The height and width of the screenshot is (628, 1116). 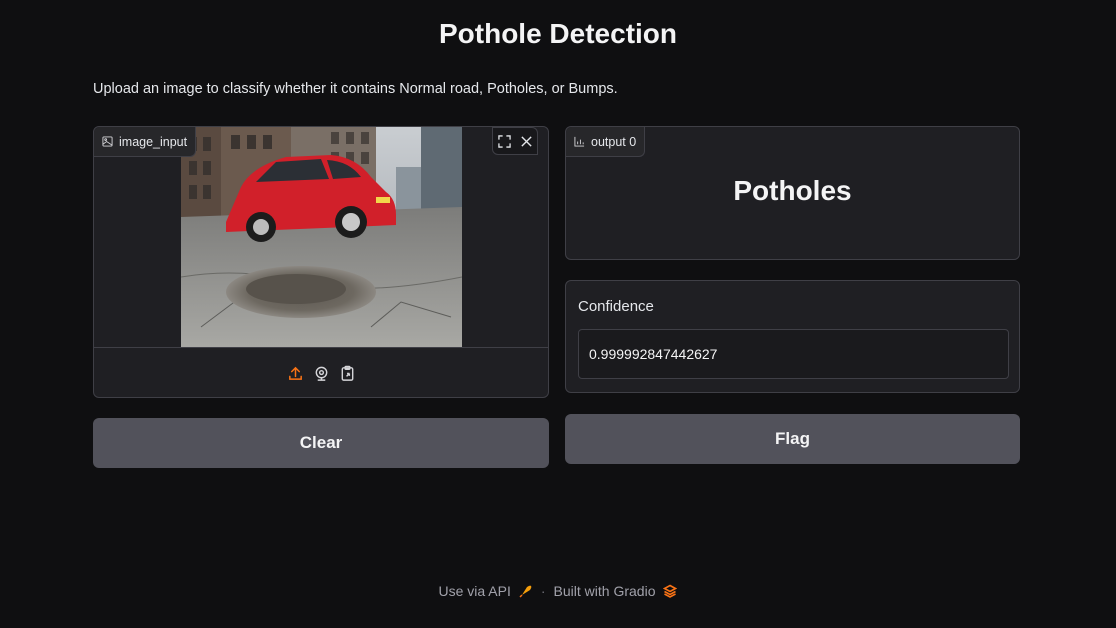 What do you see at coordinates (504, 141) in the screenshot?
I see `fullscreen-icon` at bounding box center [504, 141].